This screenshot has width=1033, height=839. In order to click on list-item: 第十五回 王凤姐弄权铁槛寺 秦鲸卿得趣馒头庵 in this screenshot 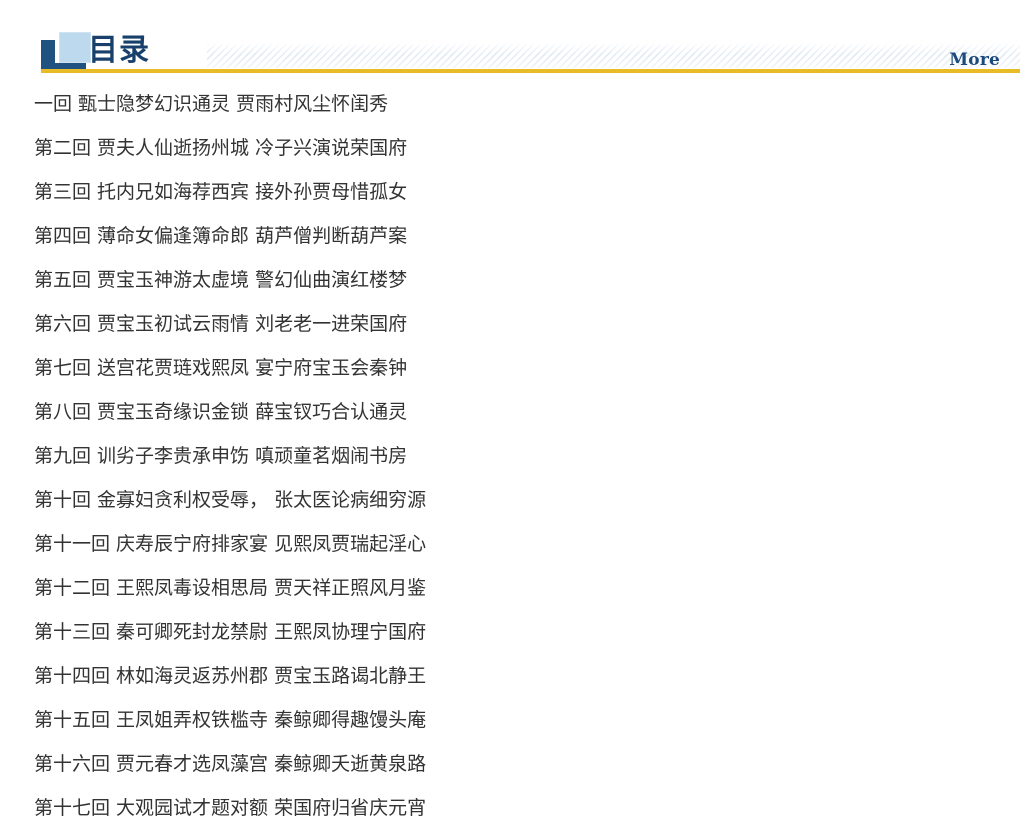, I will do `click(516, 720)`.